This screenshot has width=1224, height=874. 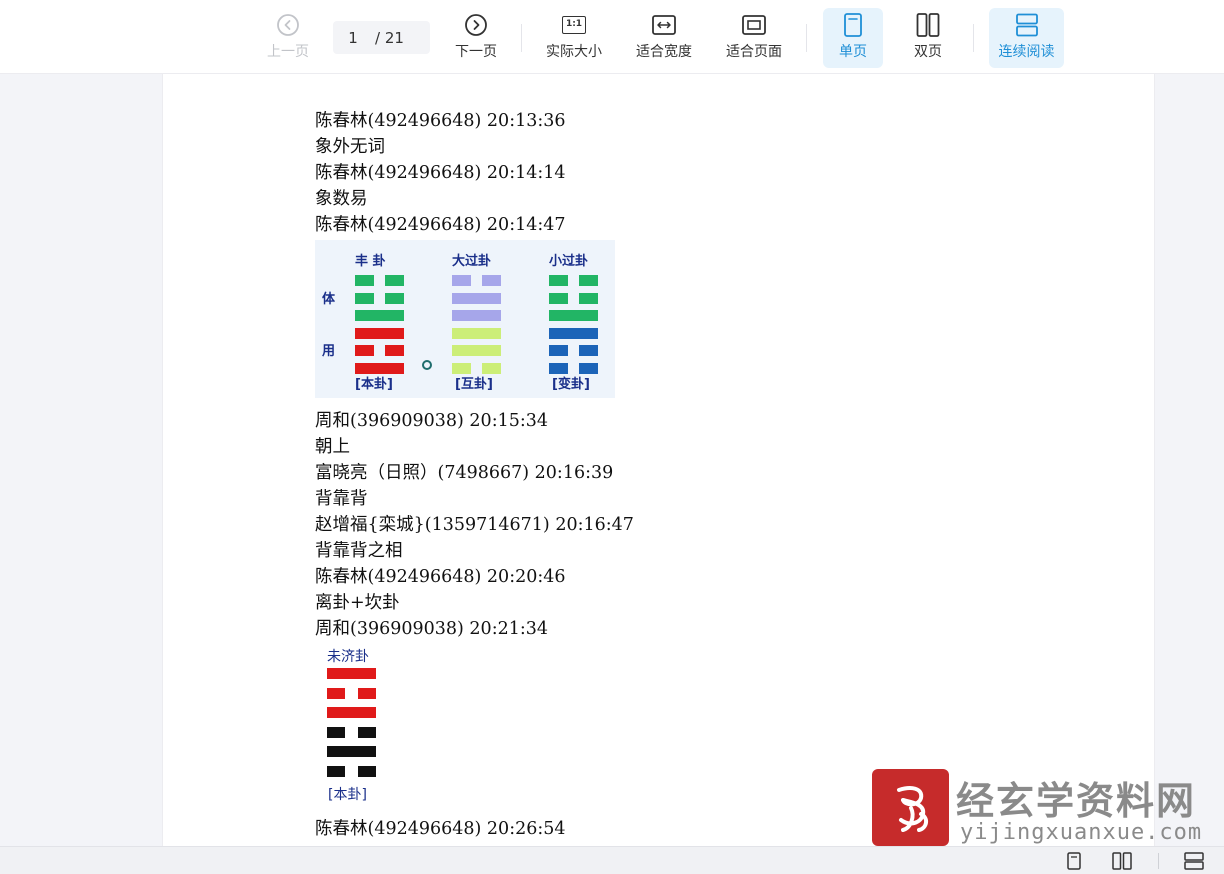 I want to click on continuous-read-icon, so click(x=1027, y=25).